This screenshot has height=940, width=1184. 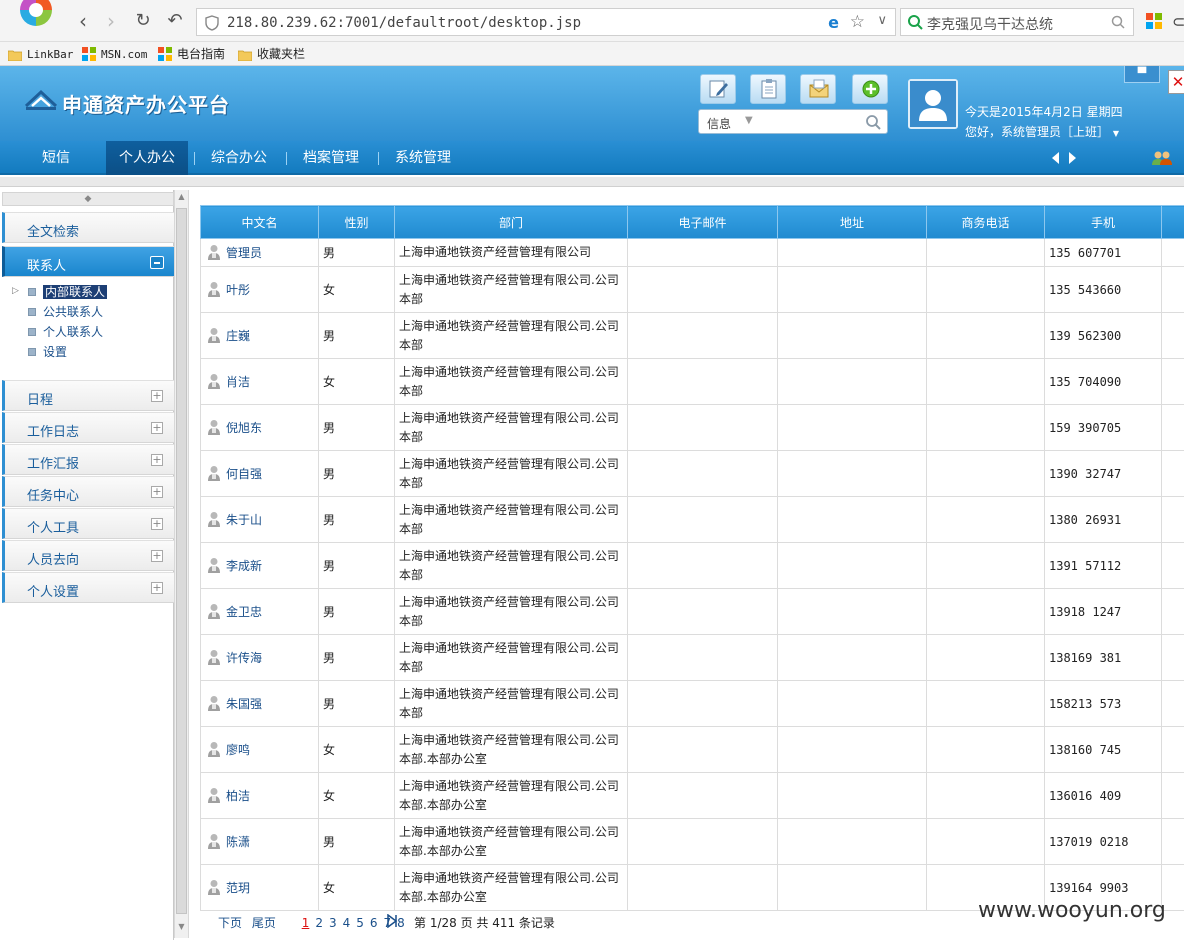 What do you see at coordinates (702, 222) in the screenshot?
I see `column-header: 电子邮件` at bounding box center [702, 222].